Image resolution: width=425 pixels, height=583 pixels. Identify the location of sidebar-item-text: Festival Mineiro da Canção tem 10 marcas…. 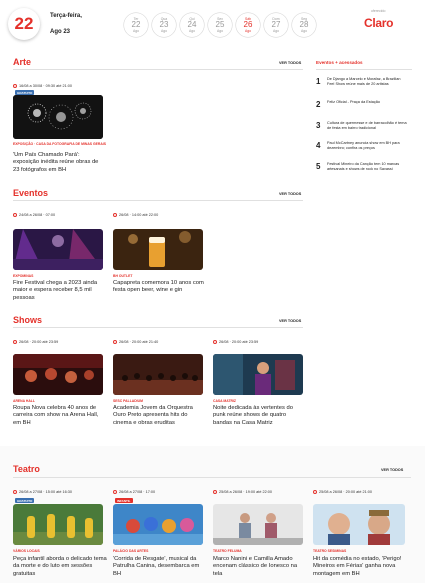
(367, 167).